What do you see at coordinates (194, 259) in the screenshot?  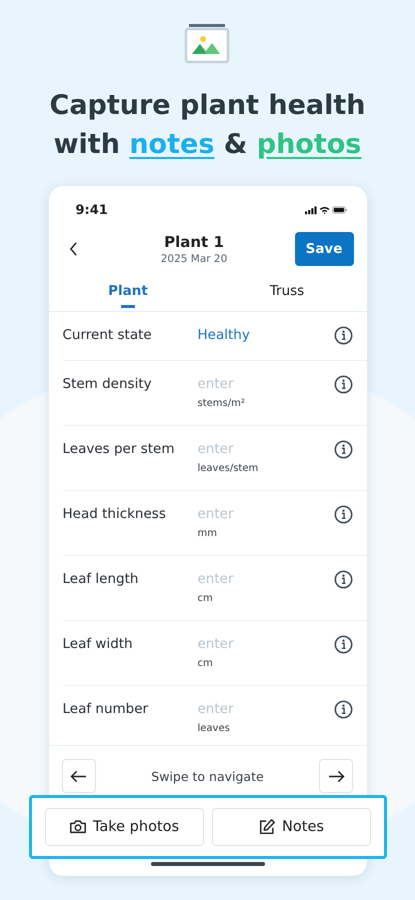 I see `page-date: 2025 Mar 20` at bounding box center [194, 259].